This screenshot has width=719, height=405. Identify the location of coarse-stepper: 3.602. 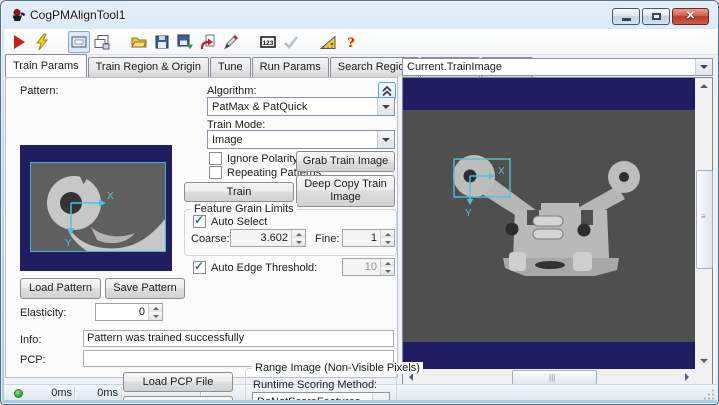
(268, 238).